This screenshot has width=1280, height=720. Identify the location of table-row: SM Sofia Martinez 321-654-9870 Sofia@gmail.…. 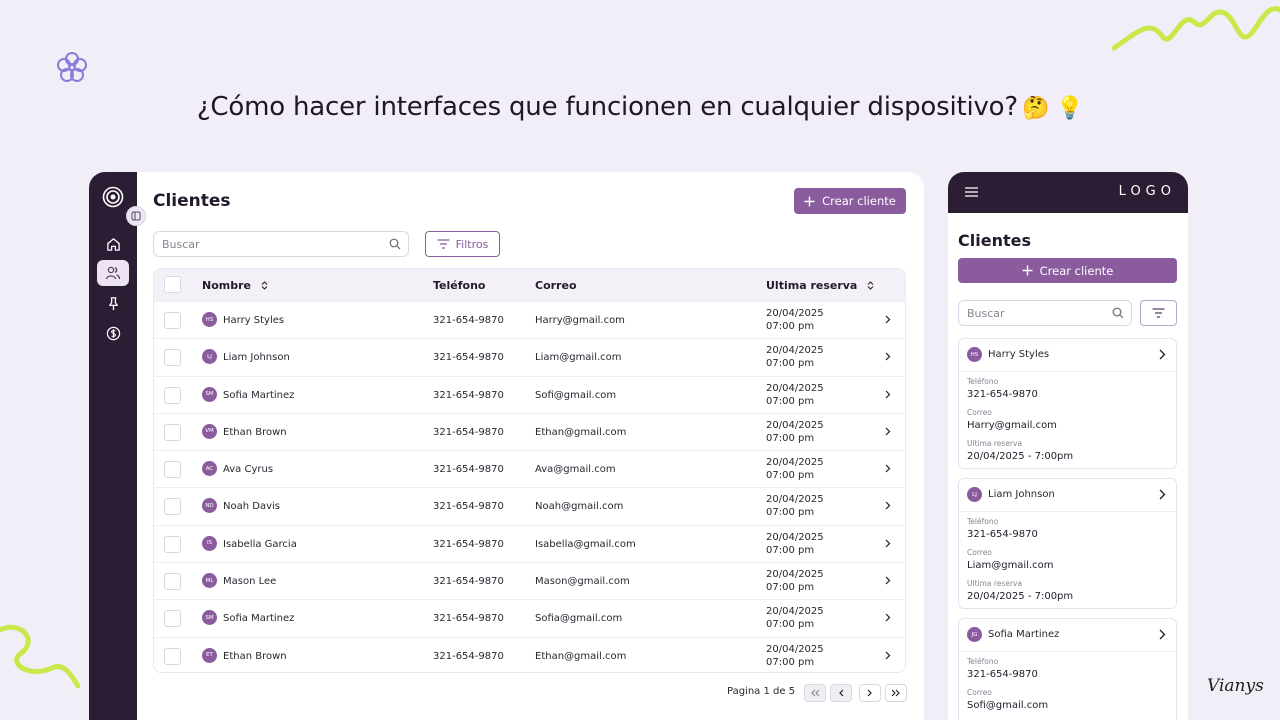
(529, 617).